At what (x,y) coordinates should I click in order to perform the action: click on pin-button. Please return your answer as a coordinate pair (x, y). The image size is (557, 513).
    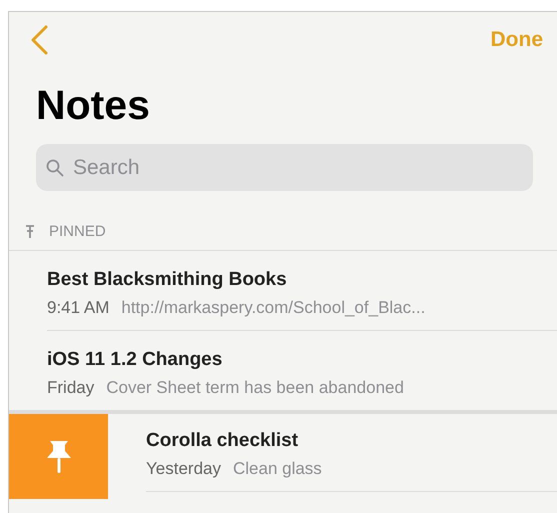
    Looking at the image, I should click on (58, 456).